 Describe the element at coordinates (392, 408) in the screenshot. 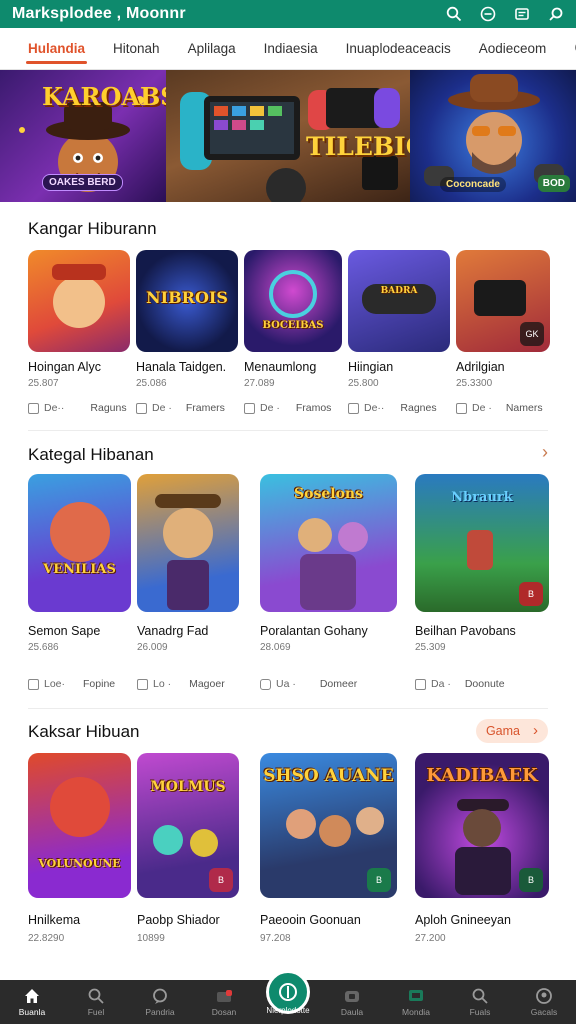

I see `card-footer: De·· Ragnes` at that location.